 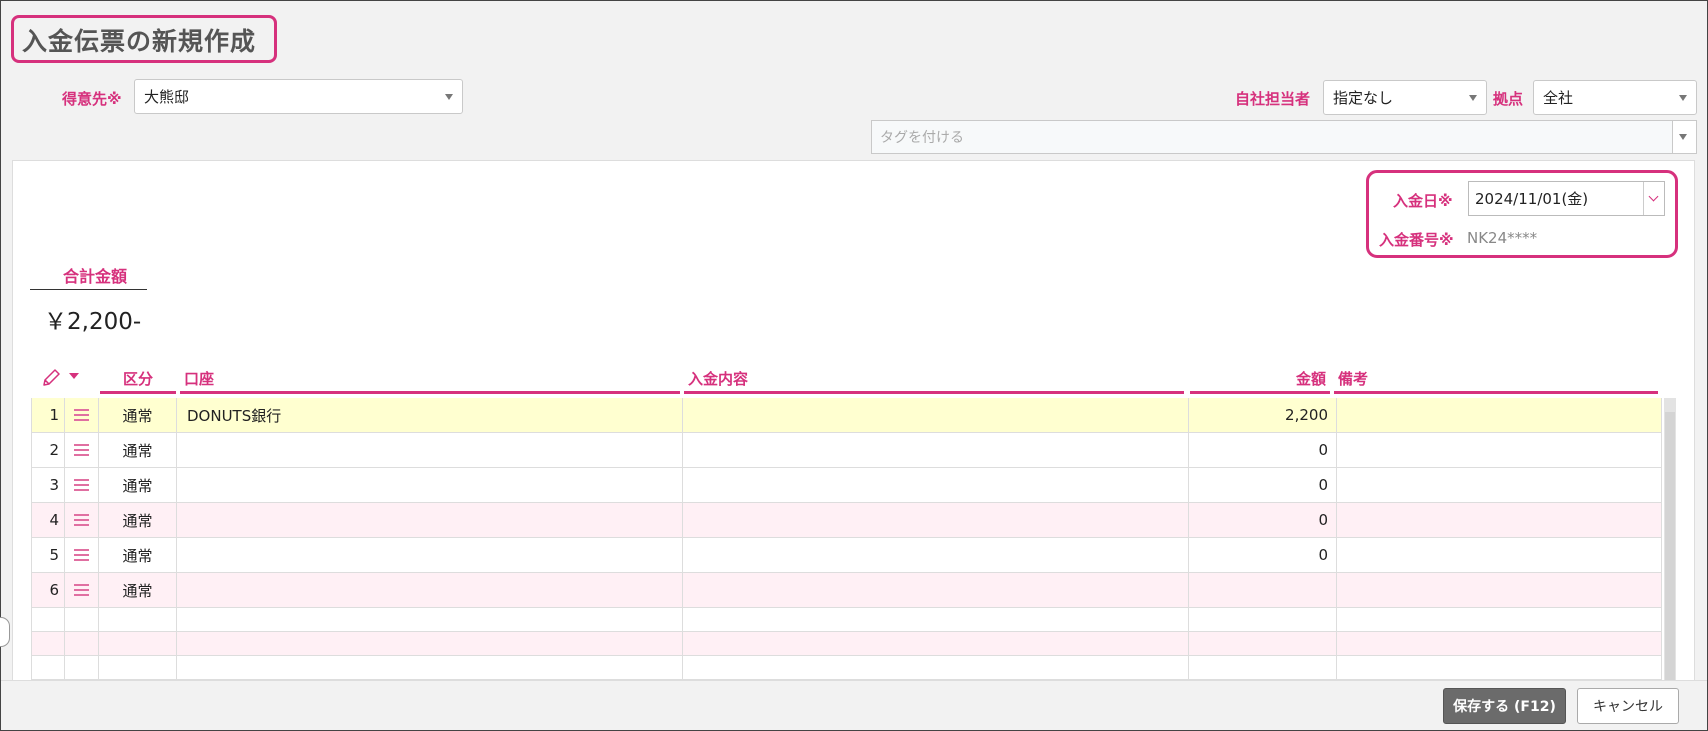 I want to click on page-title: 入金伝票の新規作成, so click(x=139, y=41).